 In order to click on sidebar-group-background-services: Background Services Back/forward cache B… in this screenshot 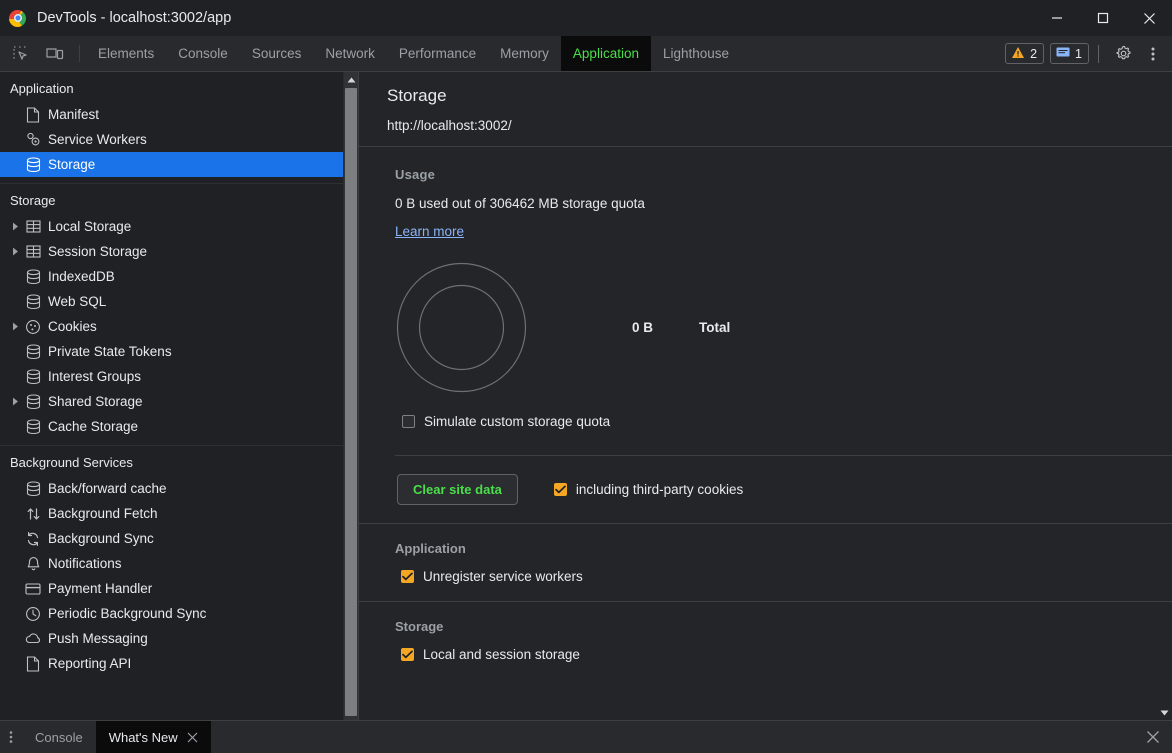, I will do `click(179, 563)`.